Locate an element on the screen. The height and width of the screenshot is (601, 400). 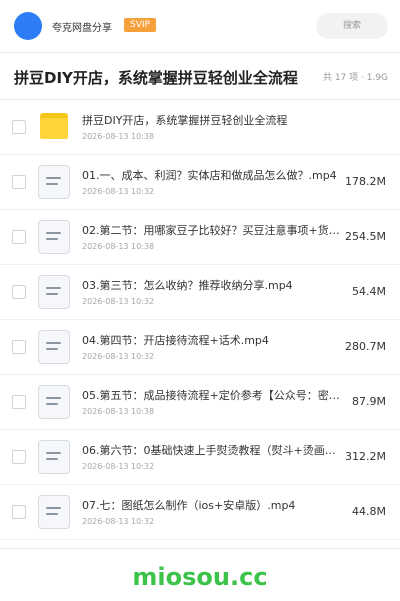
search-input: 搜索 is located at coordinates (352, 26).